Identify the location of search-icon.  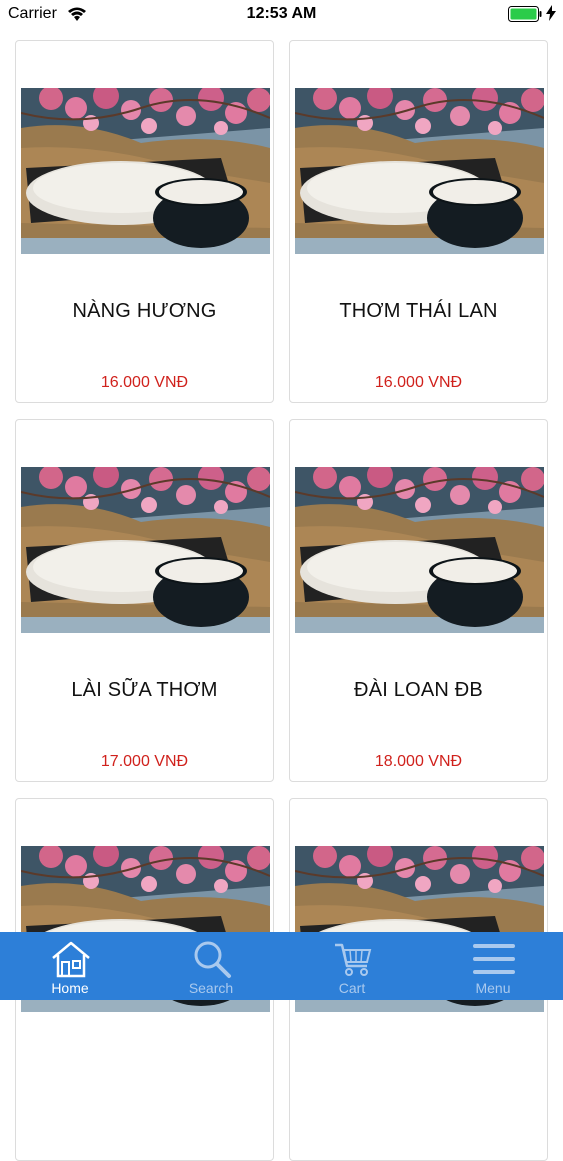
(212, 959).